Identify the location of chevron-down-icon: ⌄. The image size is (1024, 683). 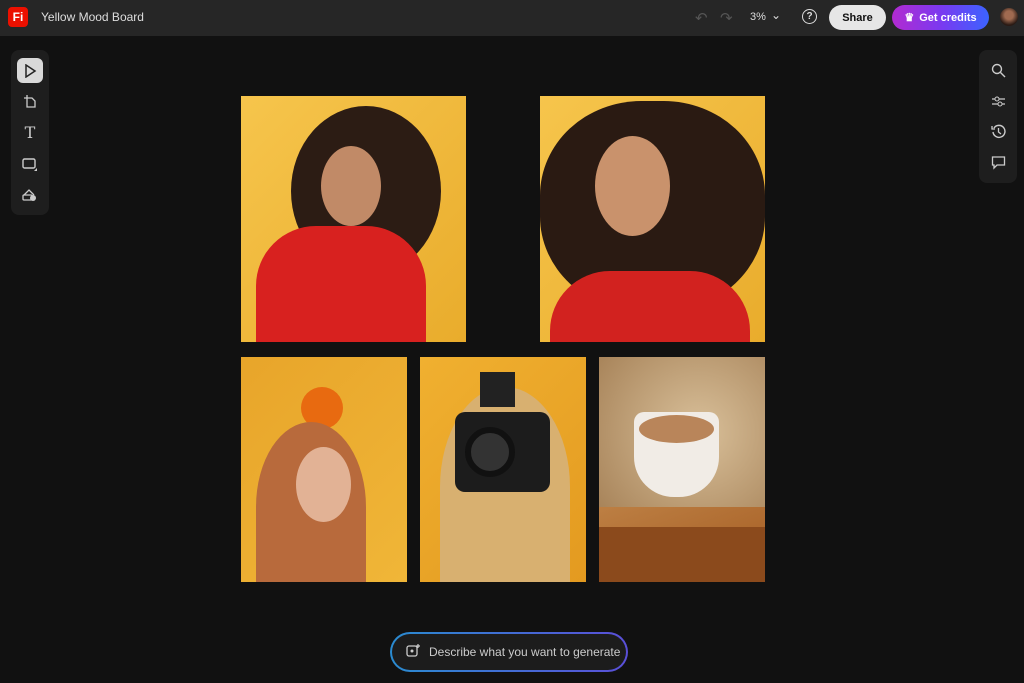
(776, 15).